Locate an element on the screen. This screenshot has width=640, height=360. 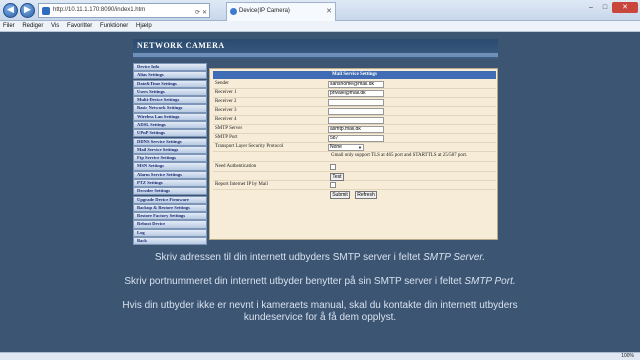
receiver2-row: Receiver 2 is located at coordinates (354, 102).